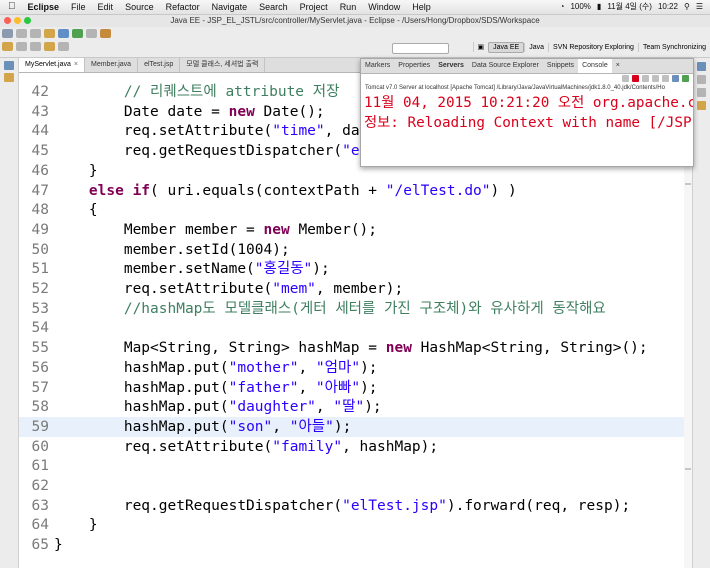 This screenshot has height=568, width=710. What do you see at coordinates (701, 313) in the screenshot?
I see `right-trim-bar` at bounding box center [701, 313].